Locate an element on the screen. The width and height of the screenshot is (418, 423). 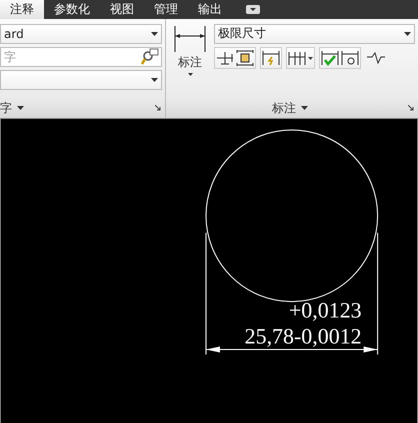
text-frame-icon is located at coordinates (245, 58).